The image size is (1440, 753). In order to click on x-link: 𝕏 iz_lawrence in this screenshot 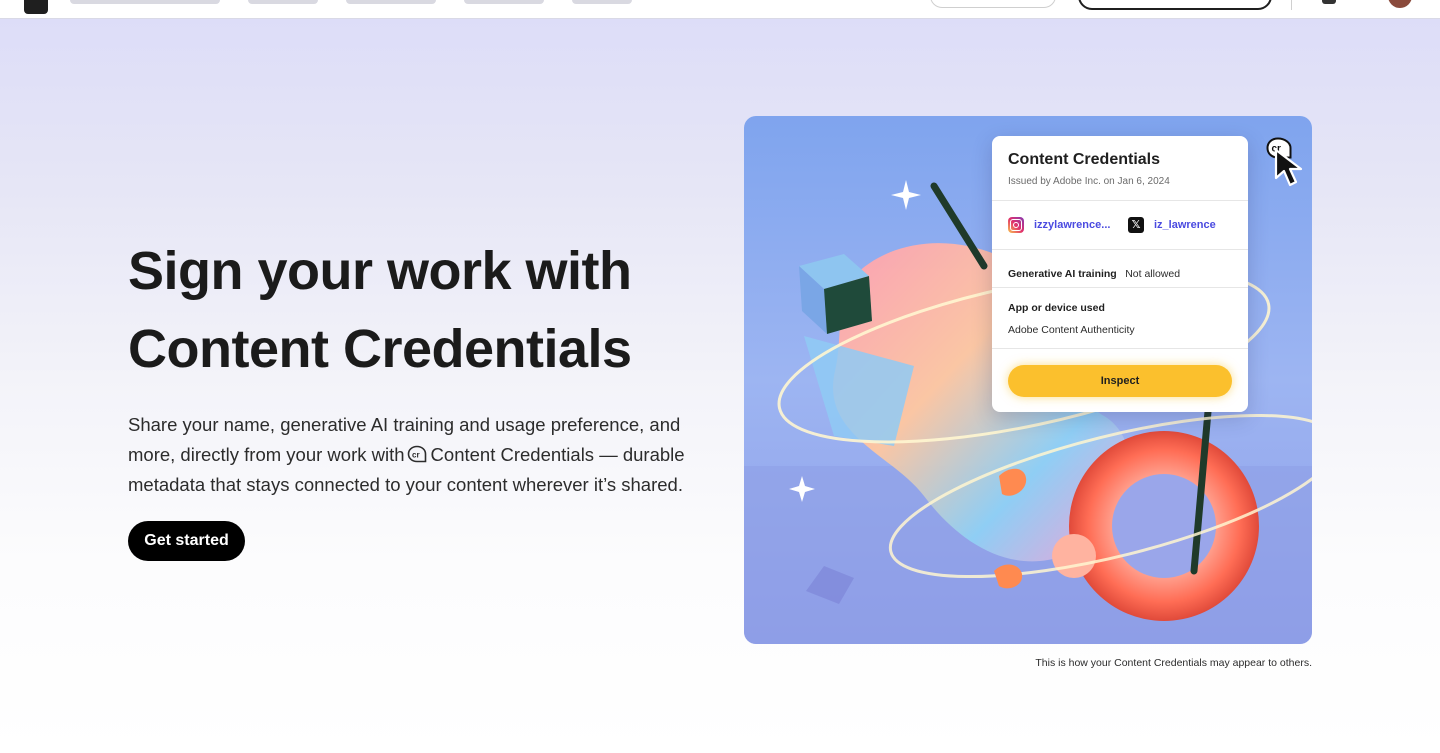, I will do `click(1172, 225)`.